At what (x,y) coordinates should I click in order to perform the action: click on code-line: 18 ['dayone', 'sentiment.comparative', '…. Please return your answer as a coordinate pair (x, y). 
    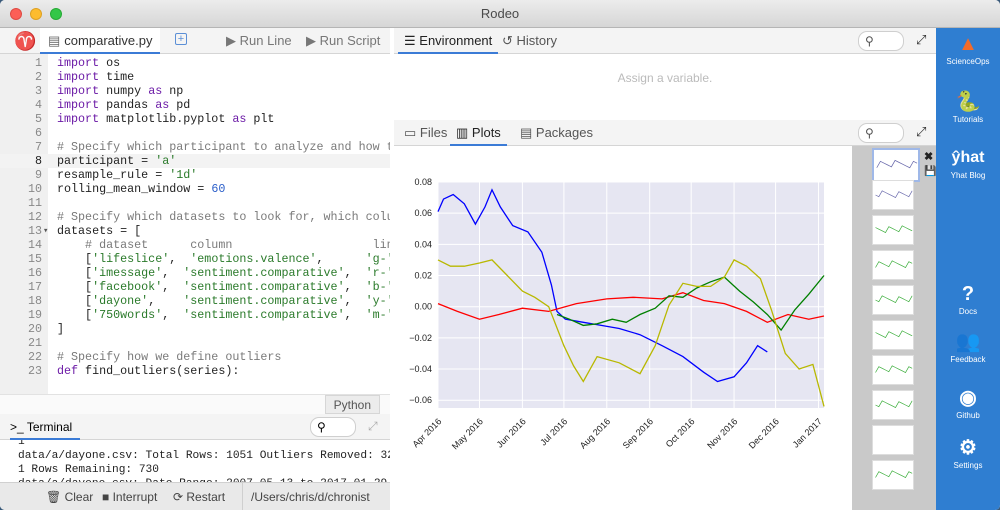
    Looking at the image, I should click on (195, 301).